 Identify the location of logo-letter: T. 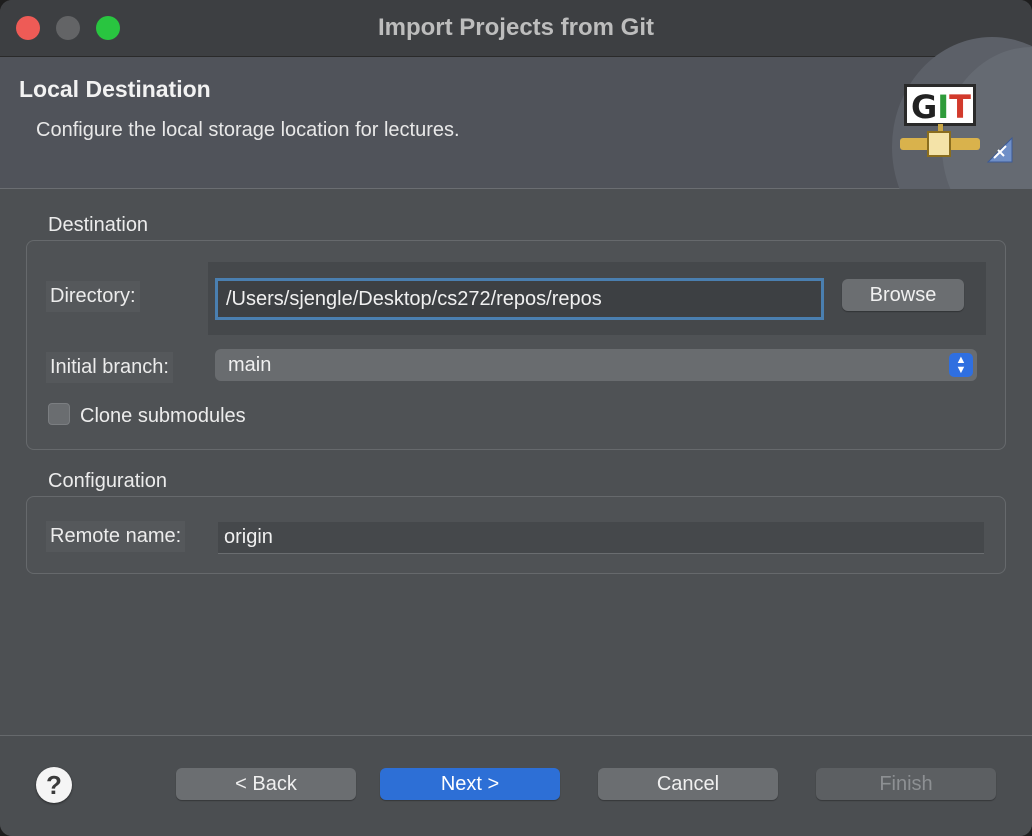
(960, 107).